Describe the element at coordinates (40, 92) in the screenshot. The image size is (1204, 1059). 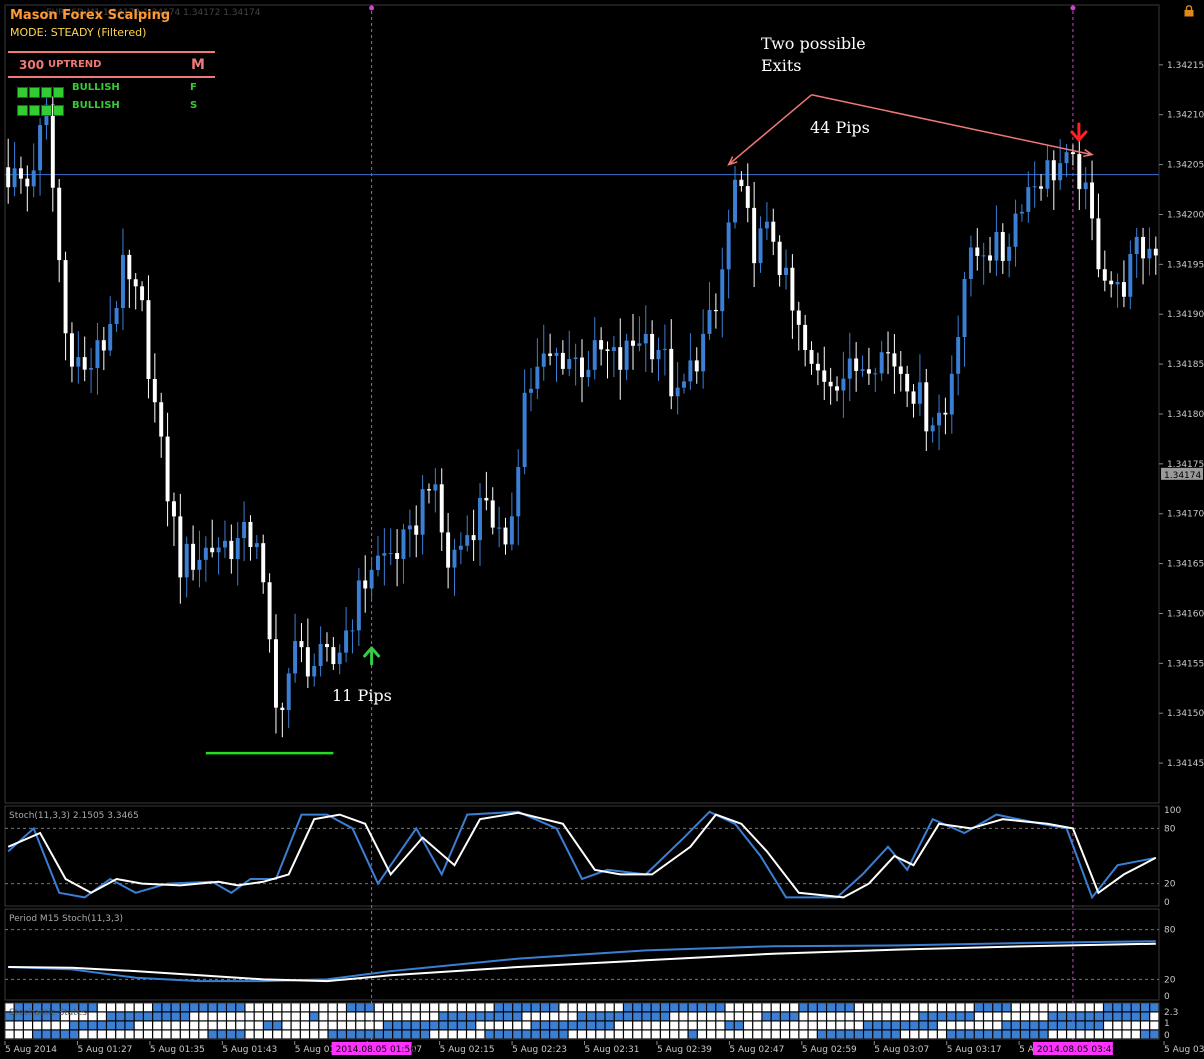
I see `strength-bar-f` at that location.